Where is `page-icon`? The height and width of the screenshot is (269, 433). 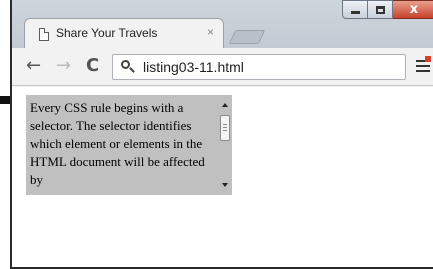
page-icon is located at coordinates (44, 34).